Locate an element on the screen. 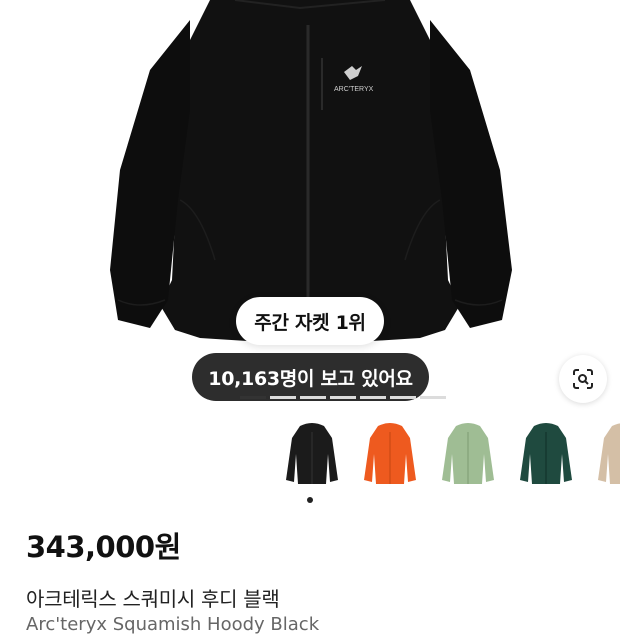 This screenshot has height=635, width=620. product-title: 아크테릭스 스쿼미시 후디 블랙 is located at coordinates (153, 599).